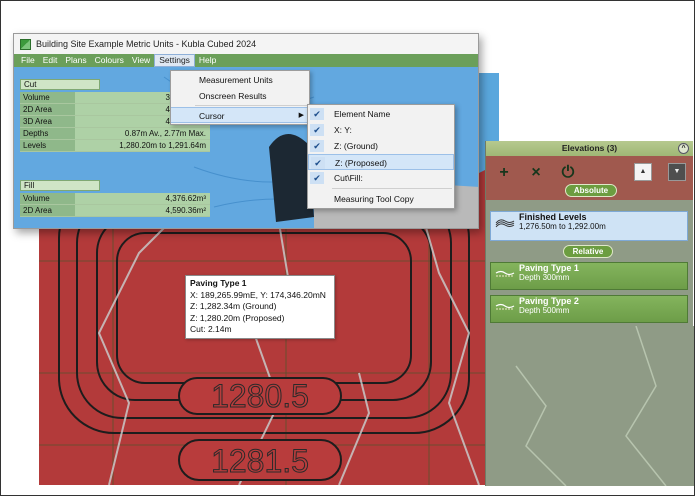 The height and width of the screenshot is (496, 695). Describe the element at coordinates (505, 223) in the screenshot. I see `surface-layers-icon` at that location.